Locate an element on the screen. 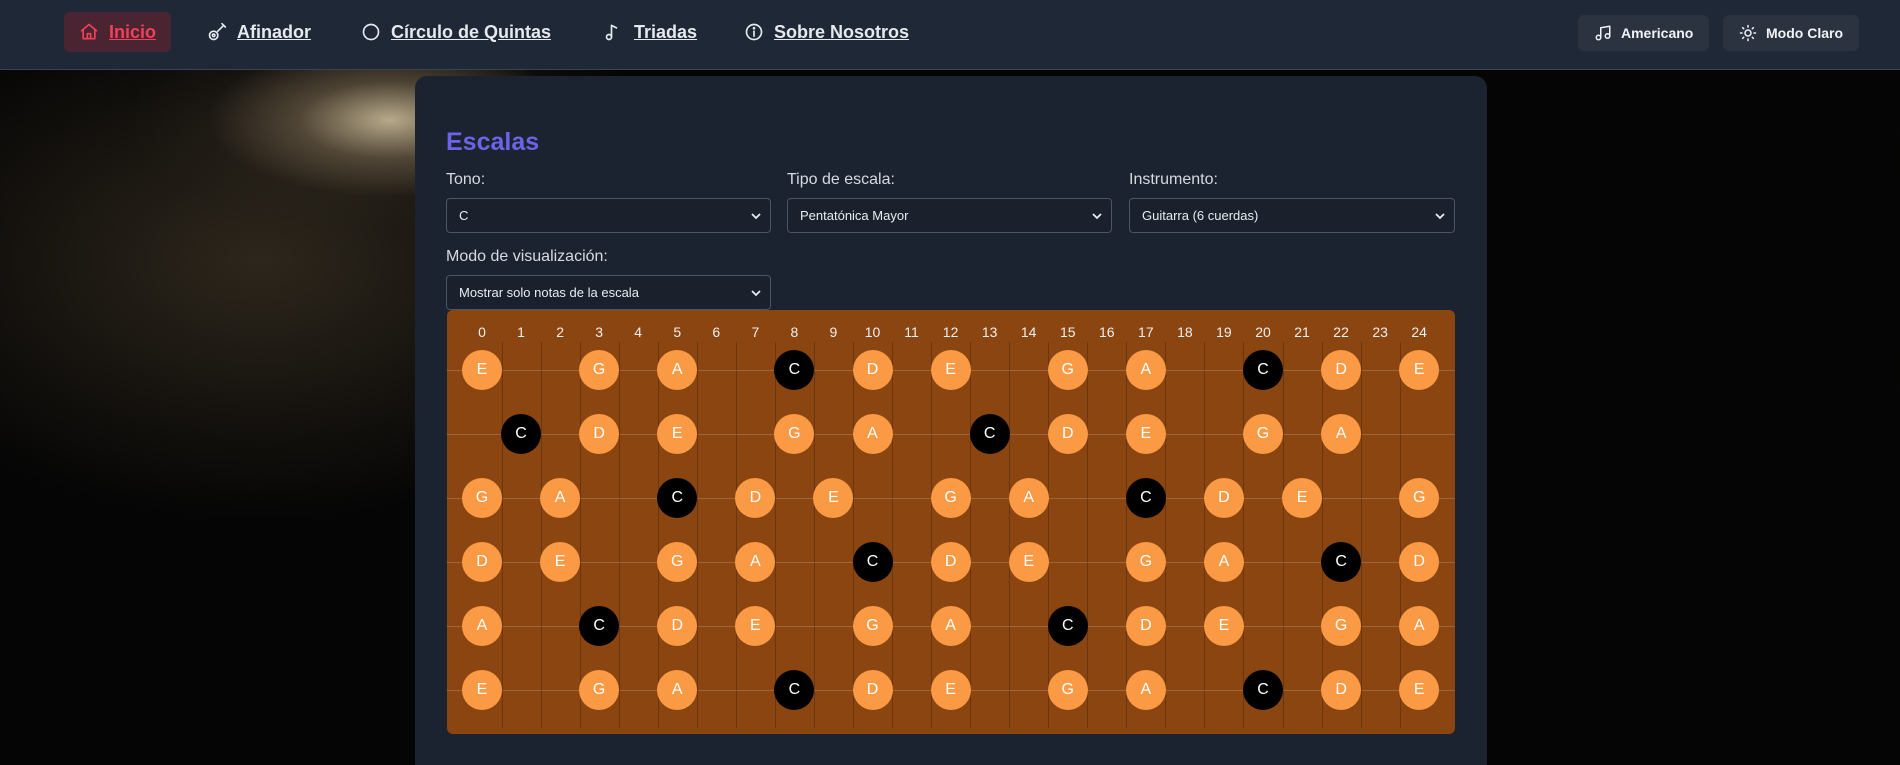 Image resolution: width=1900 pixels, height=765 pixels. fret-number: 14 is located at coordinates (1028, 332).